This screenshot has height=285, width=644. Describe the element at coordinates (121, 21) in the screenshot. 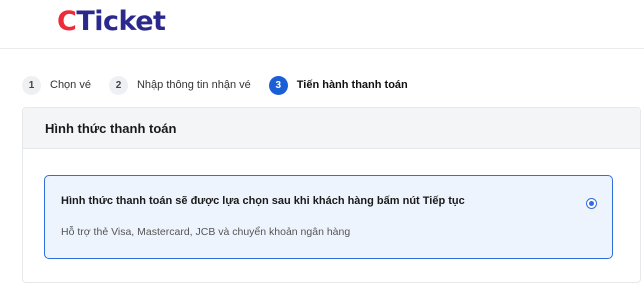

I see `logo-text: Ticket` at that location.